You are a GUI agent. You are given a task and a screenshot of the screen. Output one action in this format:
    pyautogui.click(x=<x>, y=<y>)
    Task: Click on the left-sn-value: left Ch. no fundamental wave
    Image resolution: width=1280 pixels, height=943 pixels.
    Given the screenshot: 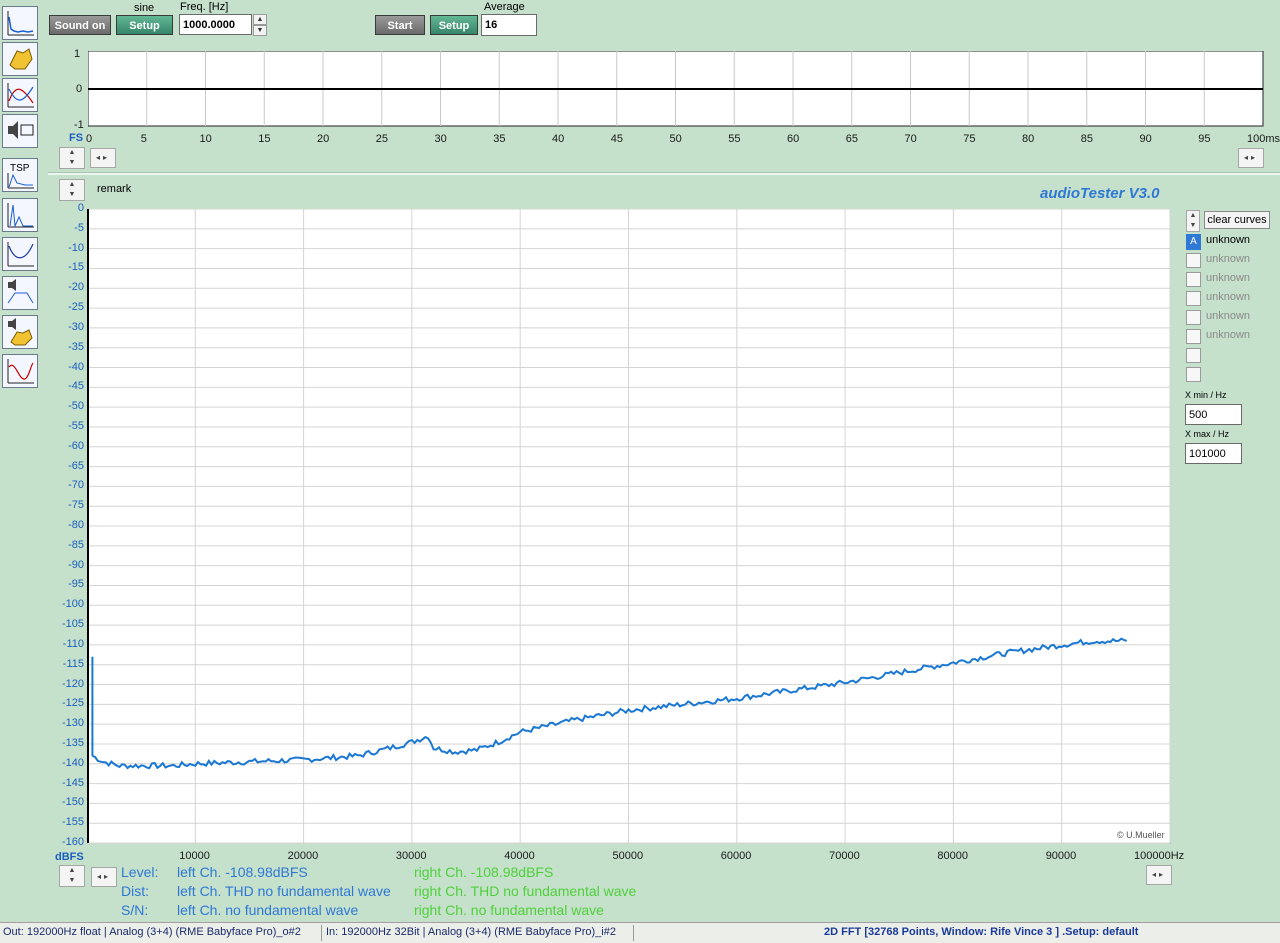 What is the action you would take?
    pyautogui.click(x=268, y=910)
    